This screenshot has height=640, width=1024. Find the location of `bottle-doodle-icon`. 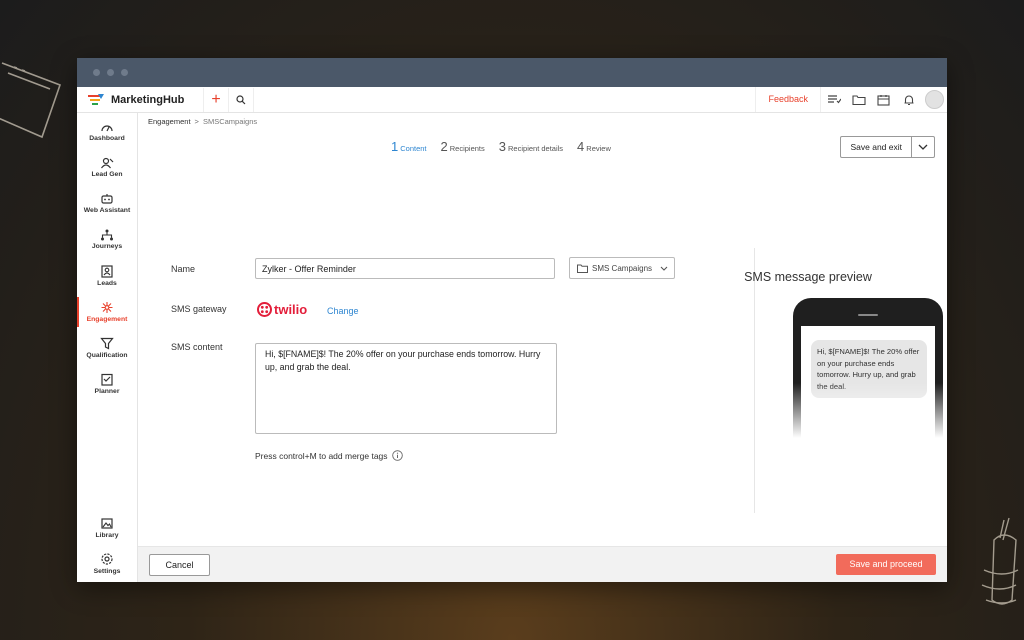

bottle-doodle-icon is located at coordinates (1000, 561).